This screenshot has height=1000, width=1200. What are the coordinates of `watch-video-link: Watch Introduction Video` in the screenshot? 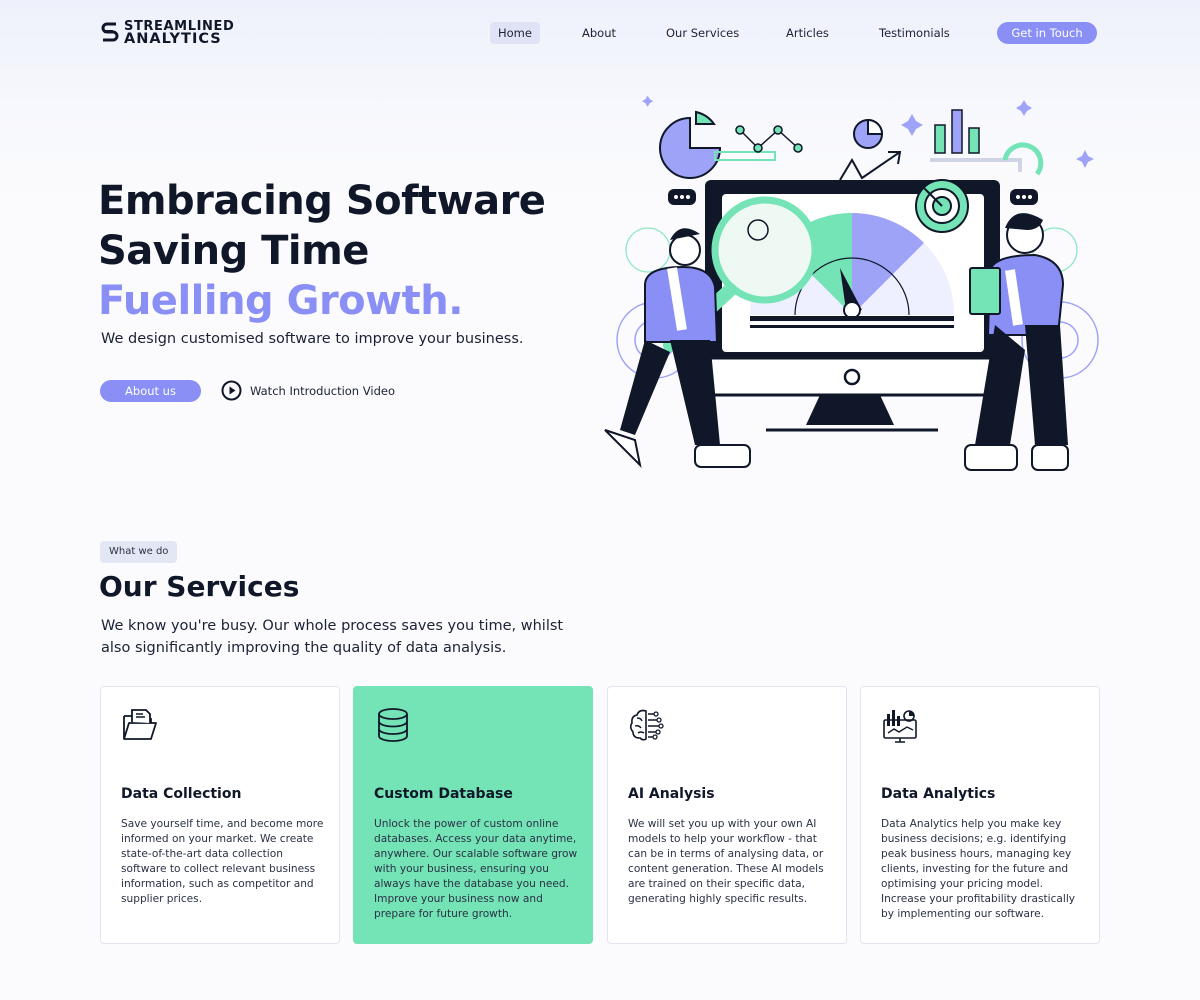 It's located at (308, 390).